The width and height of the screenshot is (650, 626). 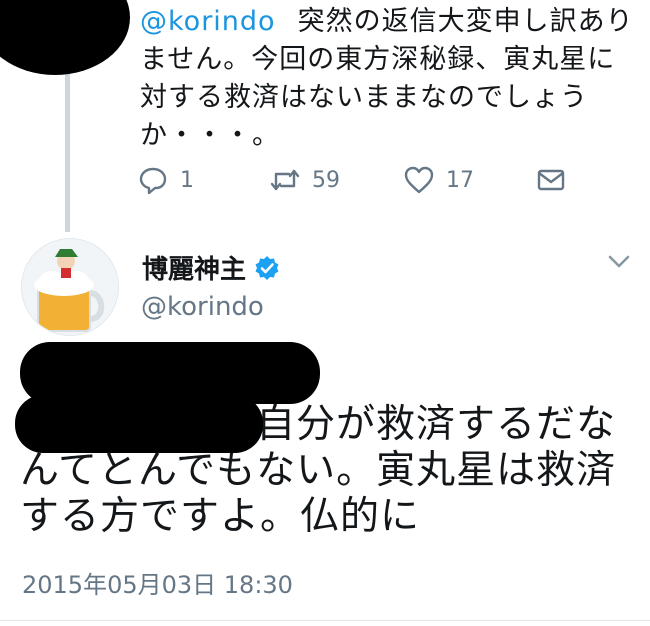 I want to click on avatar, so click(x=70, y=287).